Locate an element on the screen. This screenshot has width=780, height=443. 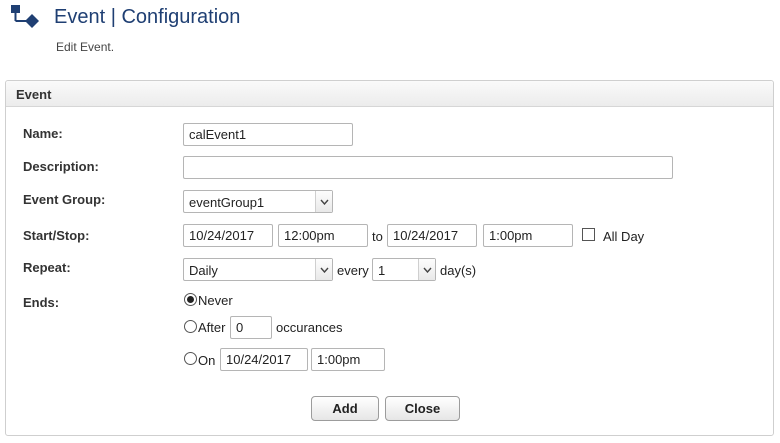
repeat-value: Daily is located at coordinates (203, 270).